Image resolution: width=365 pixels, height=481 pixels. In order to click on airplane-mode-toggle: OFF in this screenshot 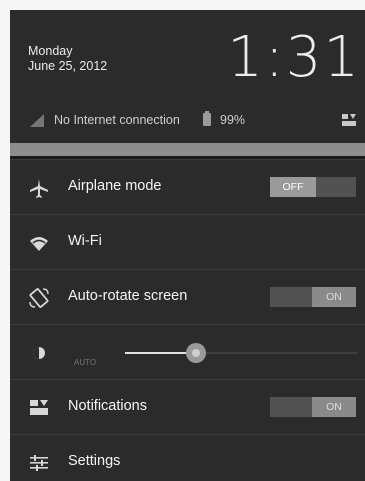, I will do `click(313, 187)`.